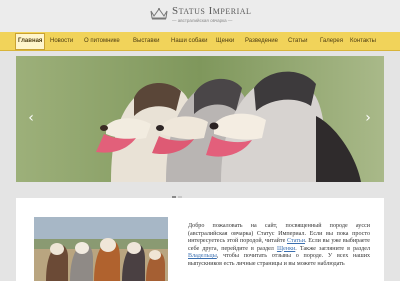  I want to click on site-title: Status Imperial, so click(211, 11).